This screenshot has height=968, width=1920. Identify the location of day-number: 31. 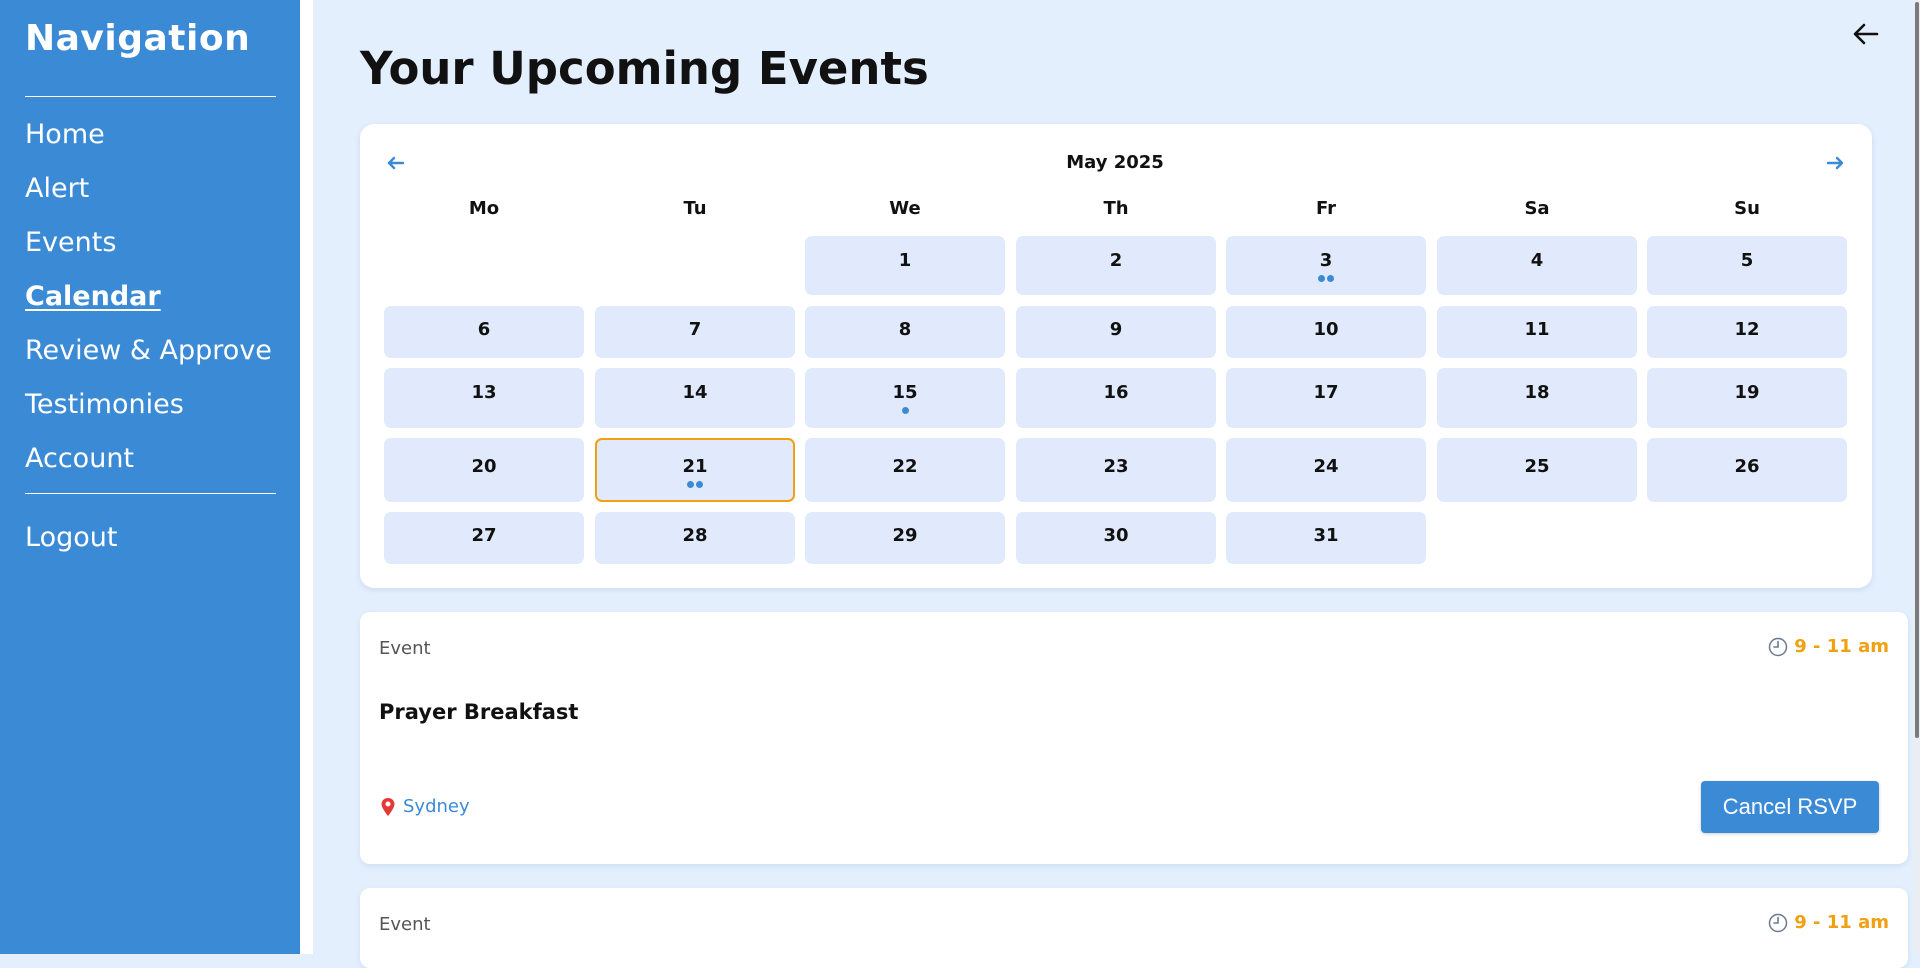
(1326, 535).